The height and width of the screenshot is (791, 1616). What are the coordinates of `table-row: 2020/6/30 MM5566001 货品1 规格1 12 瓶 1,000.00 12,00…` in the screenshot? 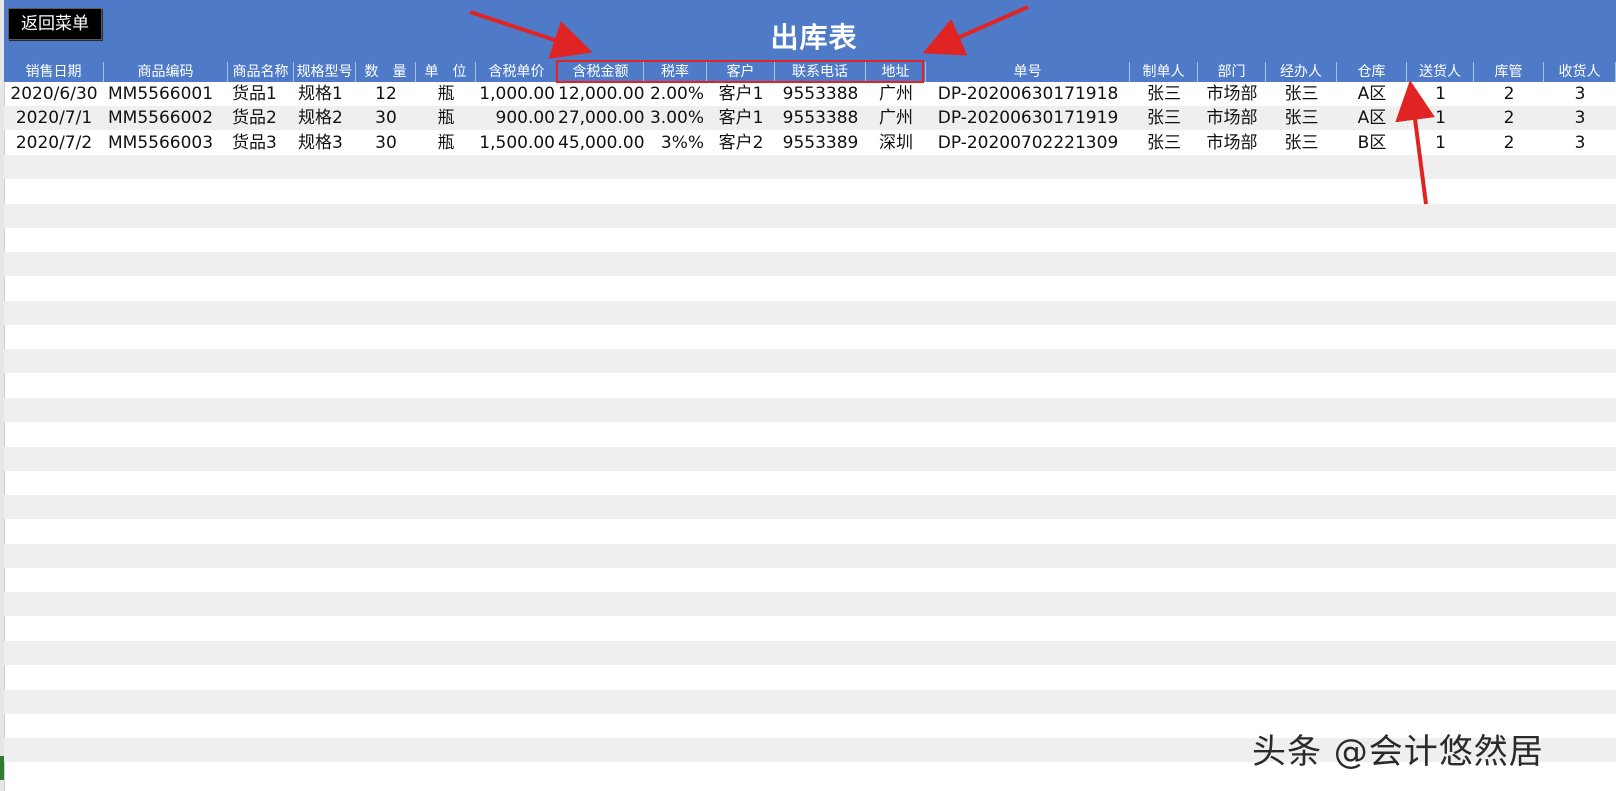 It's located at (810, 94).